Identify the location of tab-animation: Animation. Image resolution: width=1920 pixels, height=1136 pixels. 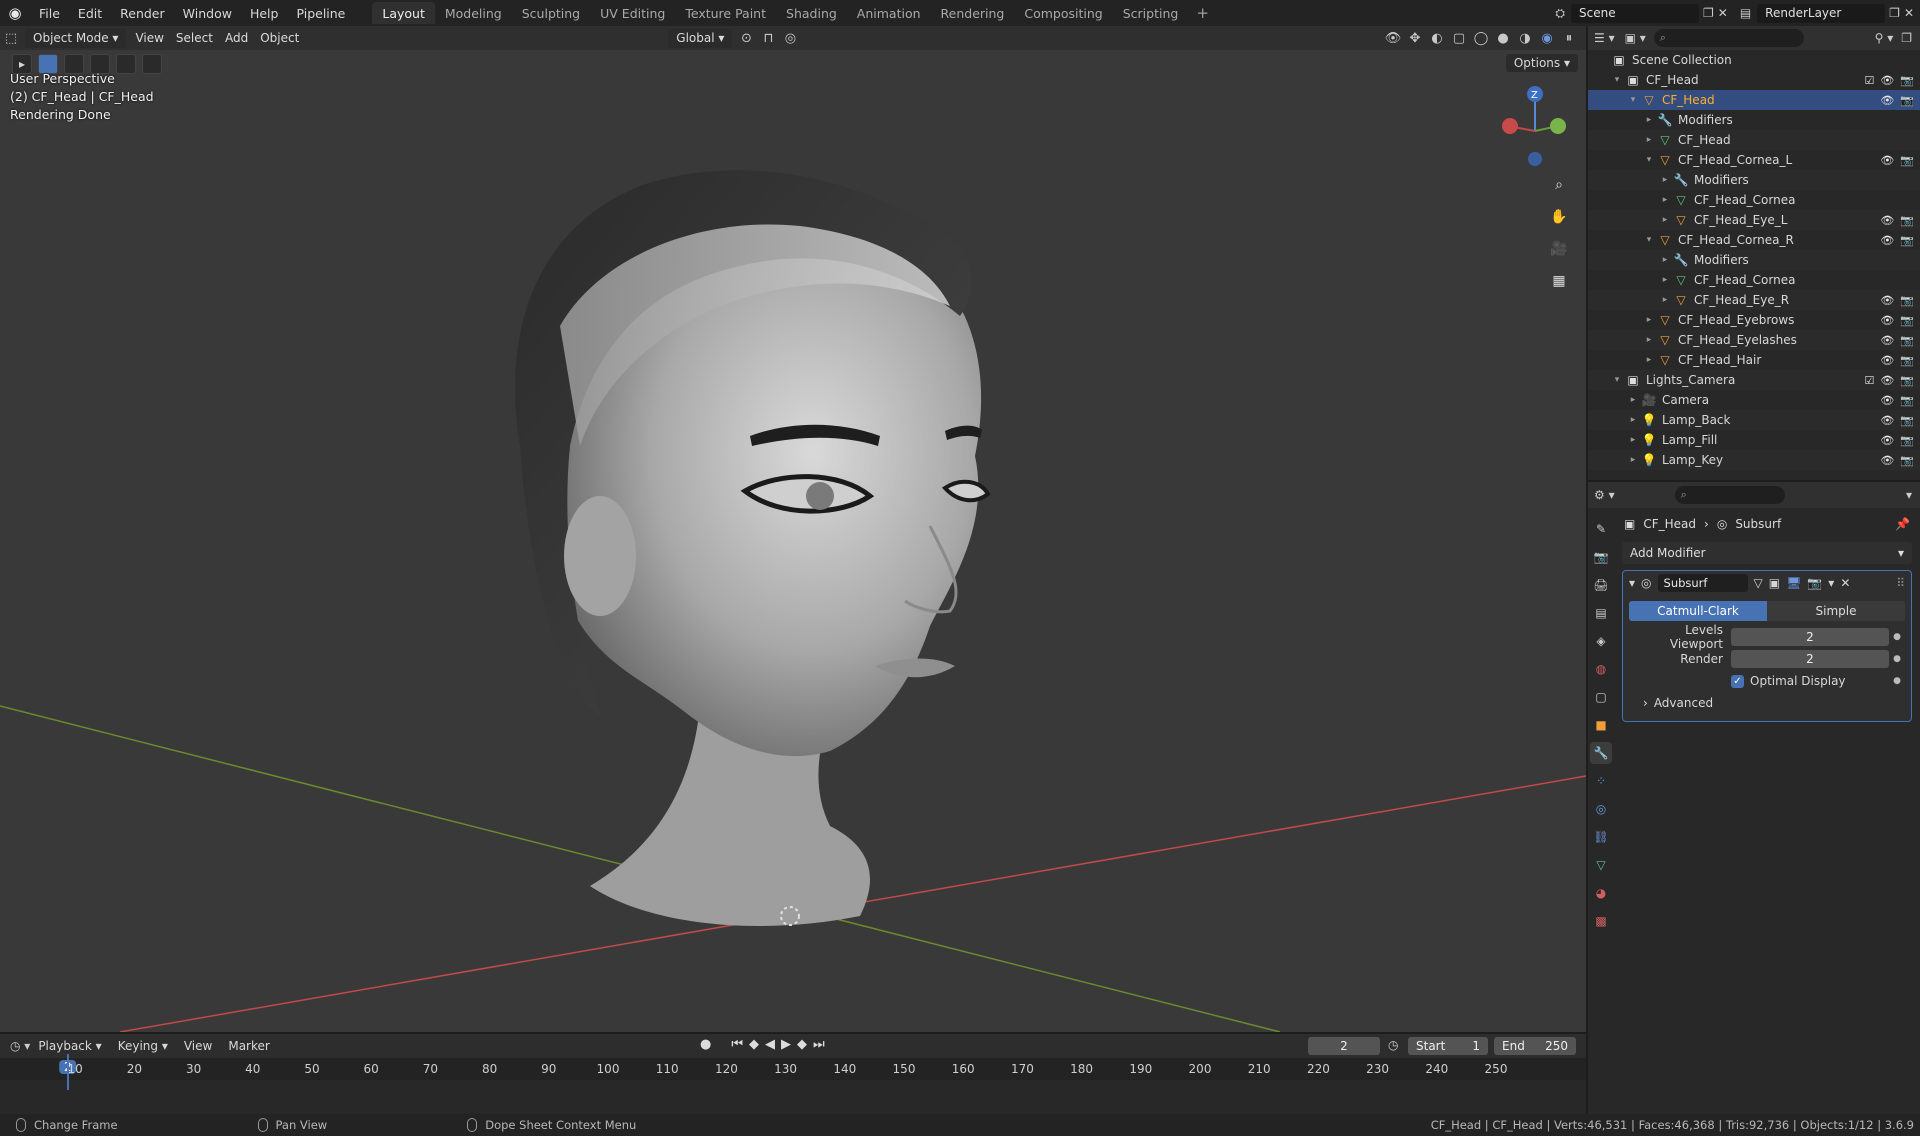
(889, 13).